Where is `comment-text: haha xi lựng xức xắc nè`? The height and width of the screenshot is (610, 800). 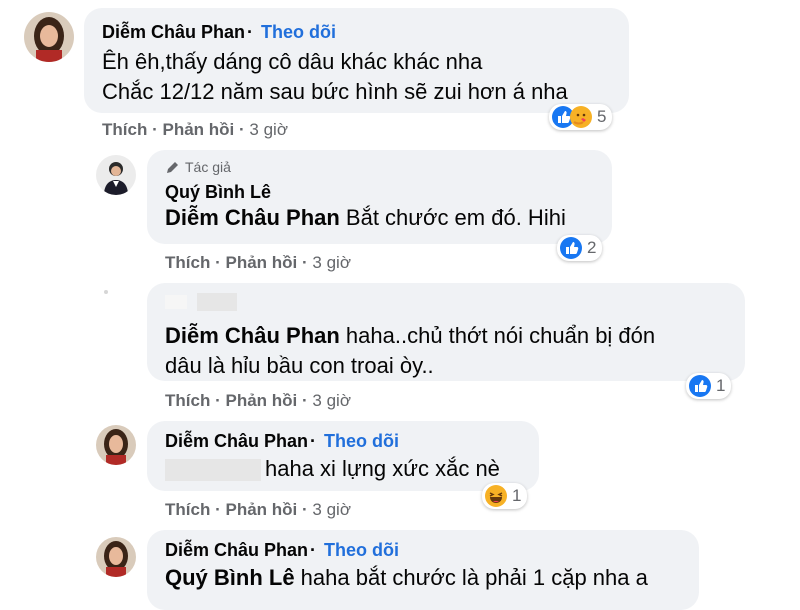 comment-text: haha xi lựng xức xắc nè is located at coordinates (343, 469).